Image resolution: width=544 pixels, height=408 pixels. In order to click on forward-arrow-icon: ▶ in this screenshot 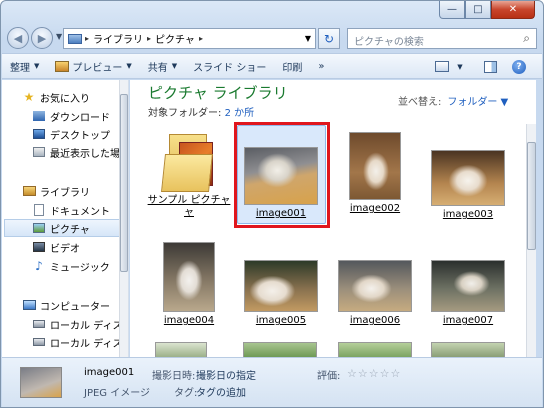, I will do `click(42, 38)`.